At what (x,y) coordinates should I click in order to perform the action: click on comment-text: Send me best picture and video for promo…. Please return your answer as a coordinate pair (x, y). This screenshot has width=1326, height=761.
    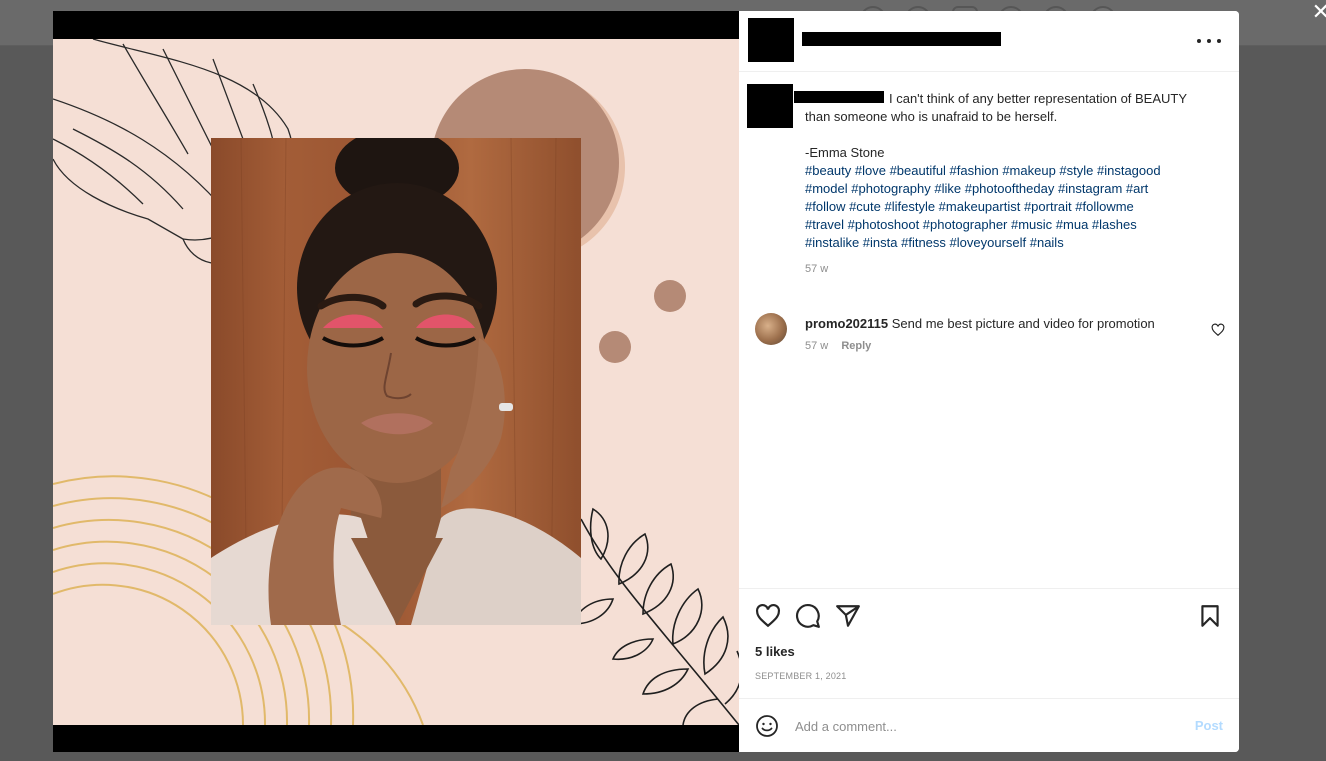
    Looking at the image, I should click on (1023, 323).